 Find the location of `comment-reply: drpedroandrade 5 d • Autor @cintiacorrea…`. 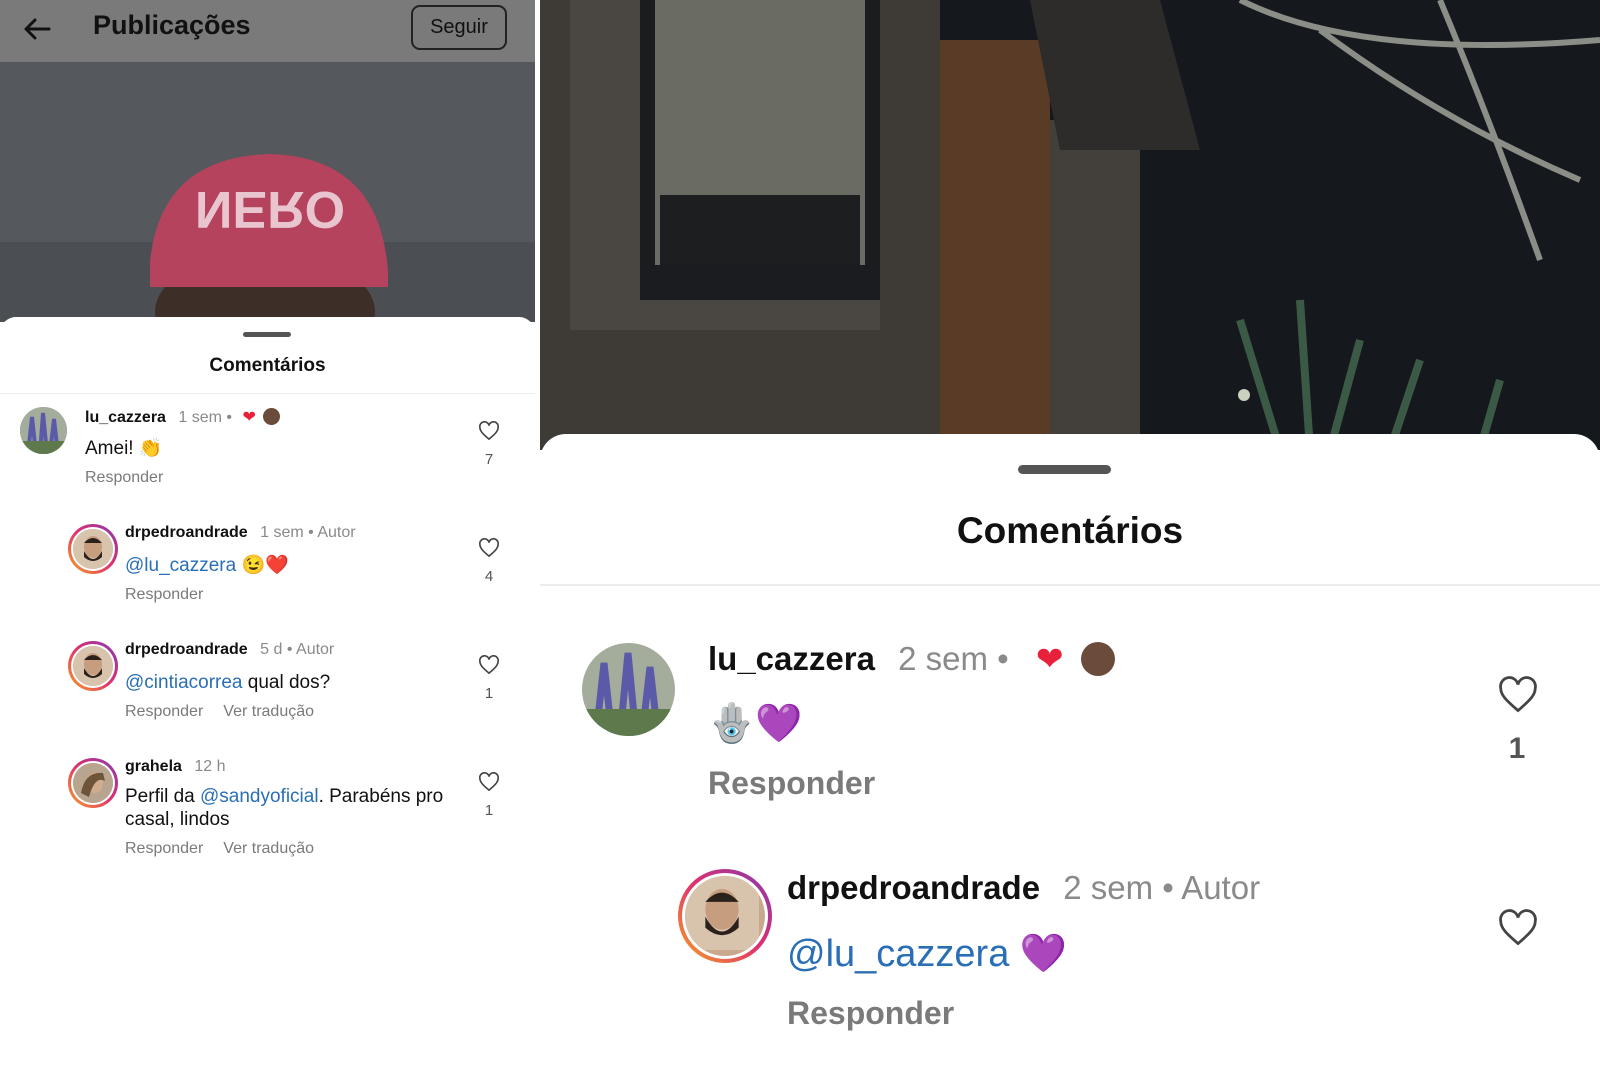

comment-reply: drpedroandrade 5 d • Autor @cintiacorrea… is located at coordinates (267, 691).